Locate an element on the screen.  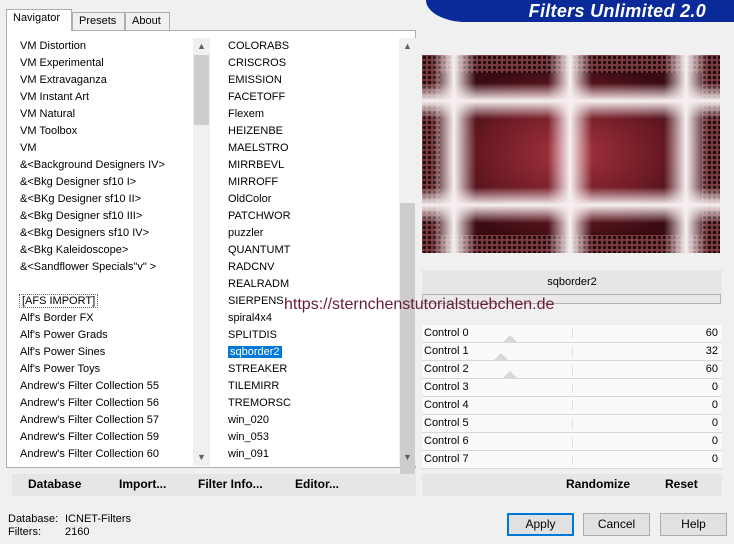
list-item: MIRROFF is located at coordinates (312, 182).